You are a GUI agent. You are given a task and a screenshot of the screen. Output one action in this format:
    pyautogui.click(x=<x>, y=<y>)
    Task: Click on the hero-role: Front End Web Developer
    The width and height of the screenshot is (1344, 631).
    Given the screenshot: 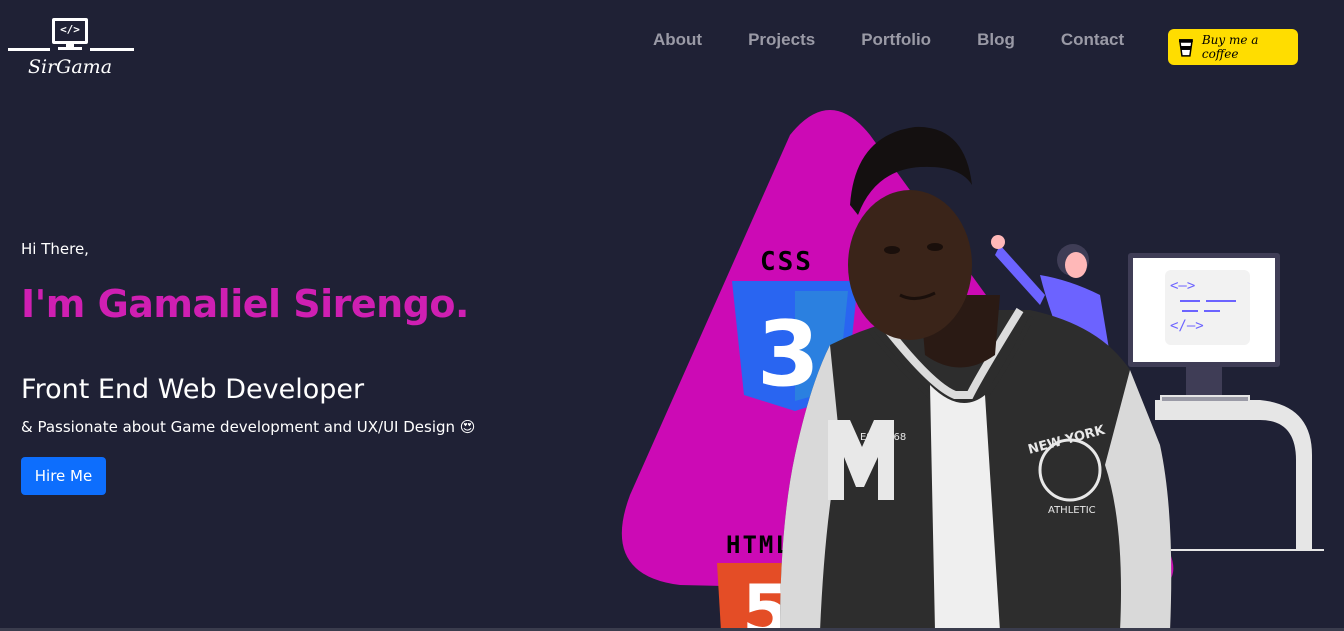 What is the action you would take?
    pyautogui.click(x=193, y=389)
    